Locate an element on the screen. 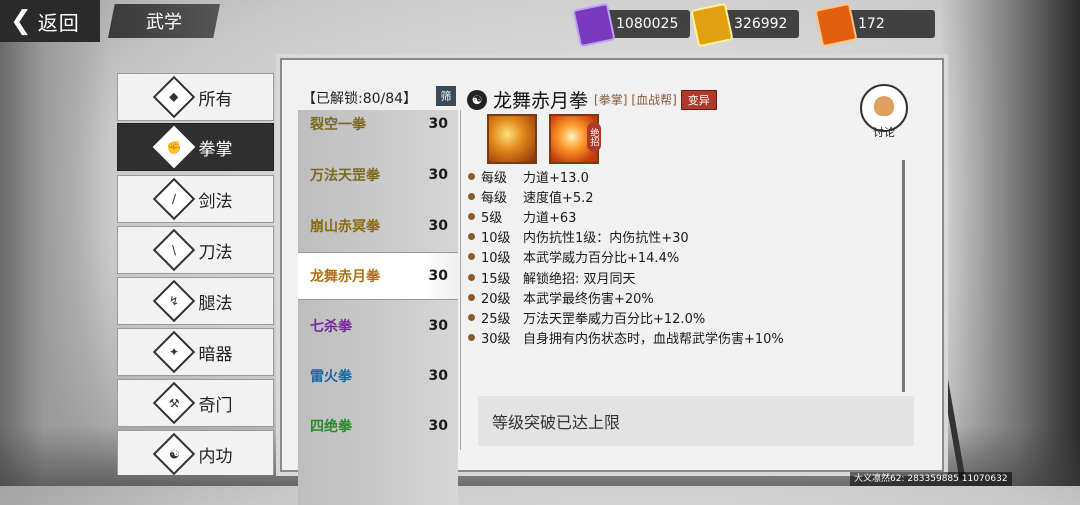 This screenshot has height=505, width=1080. skill-name: 崩山赤冥拳 is located at coordinates (345, 227).